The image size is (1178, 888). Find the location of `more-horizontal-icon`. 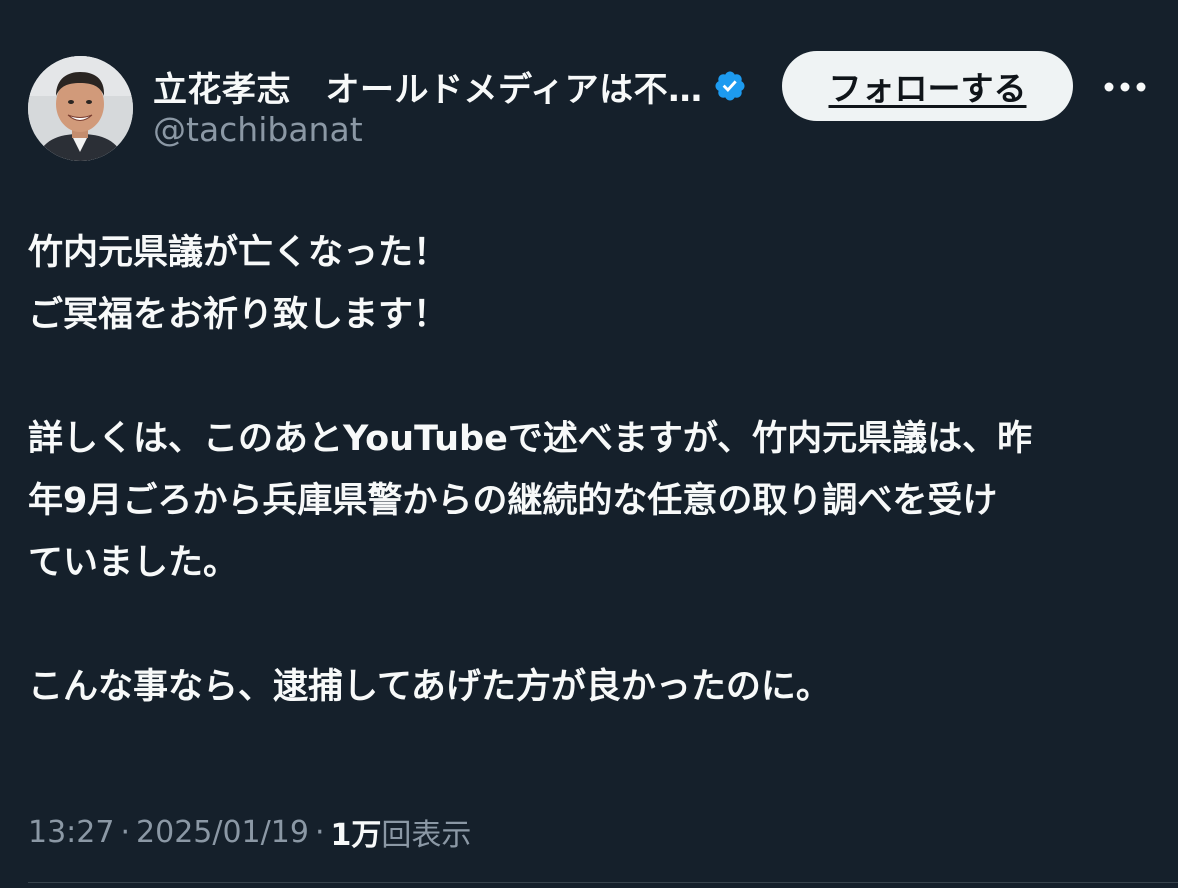

more-horizontal-icon is located at coordinates (1125, 87).